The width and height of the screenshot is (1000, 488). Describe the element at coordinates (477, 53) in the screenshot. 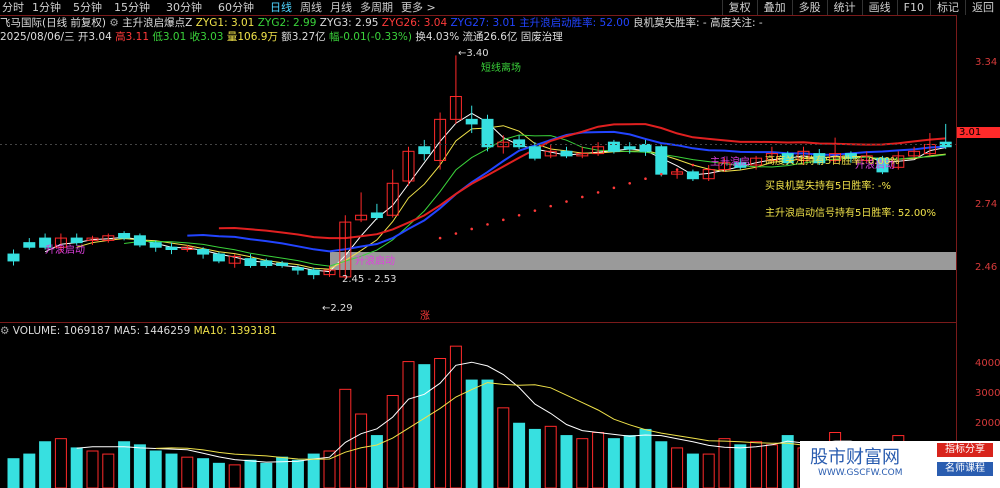

I see `high-mark-value: 3.40` at that location.